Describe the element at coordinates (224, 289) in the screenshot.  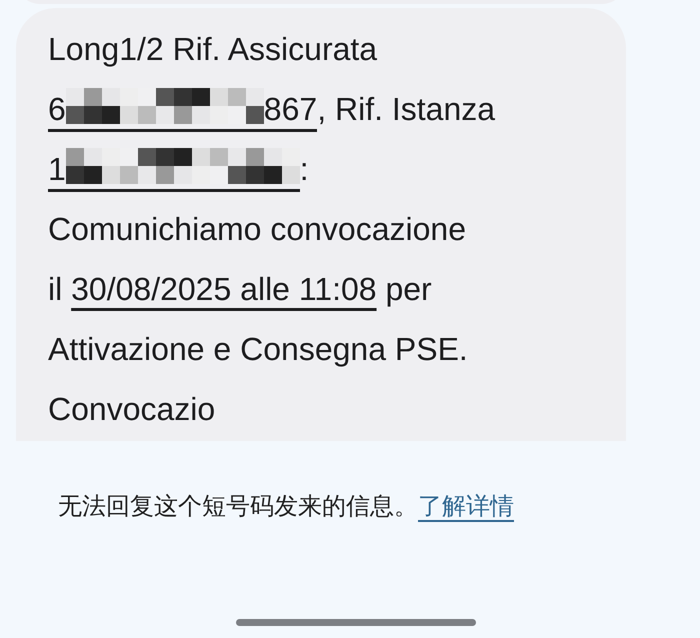
I see `date-link: 30/08/2025 alle 11:08` at that location.